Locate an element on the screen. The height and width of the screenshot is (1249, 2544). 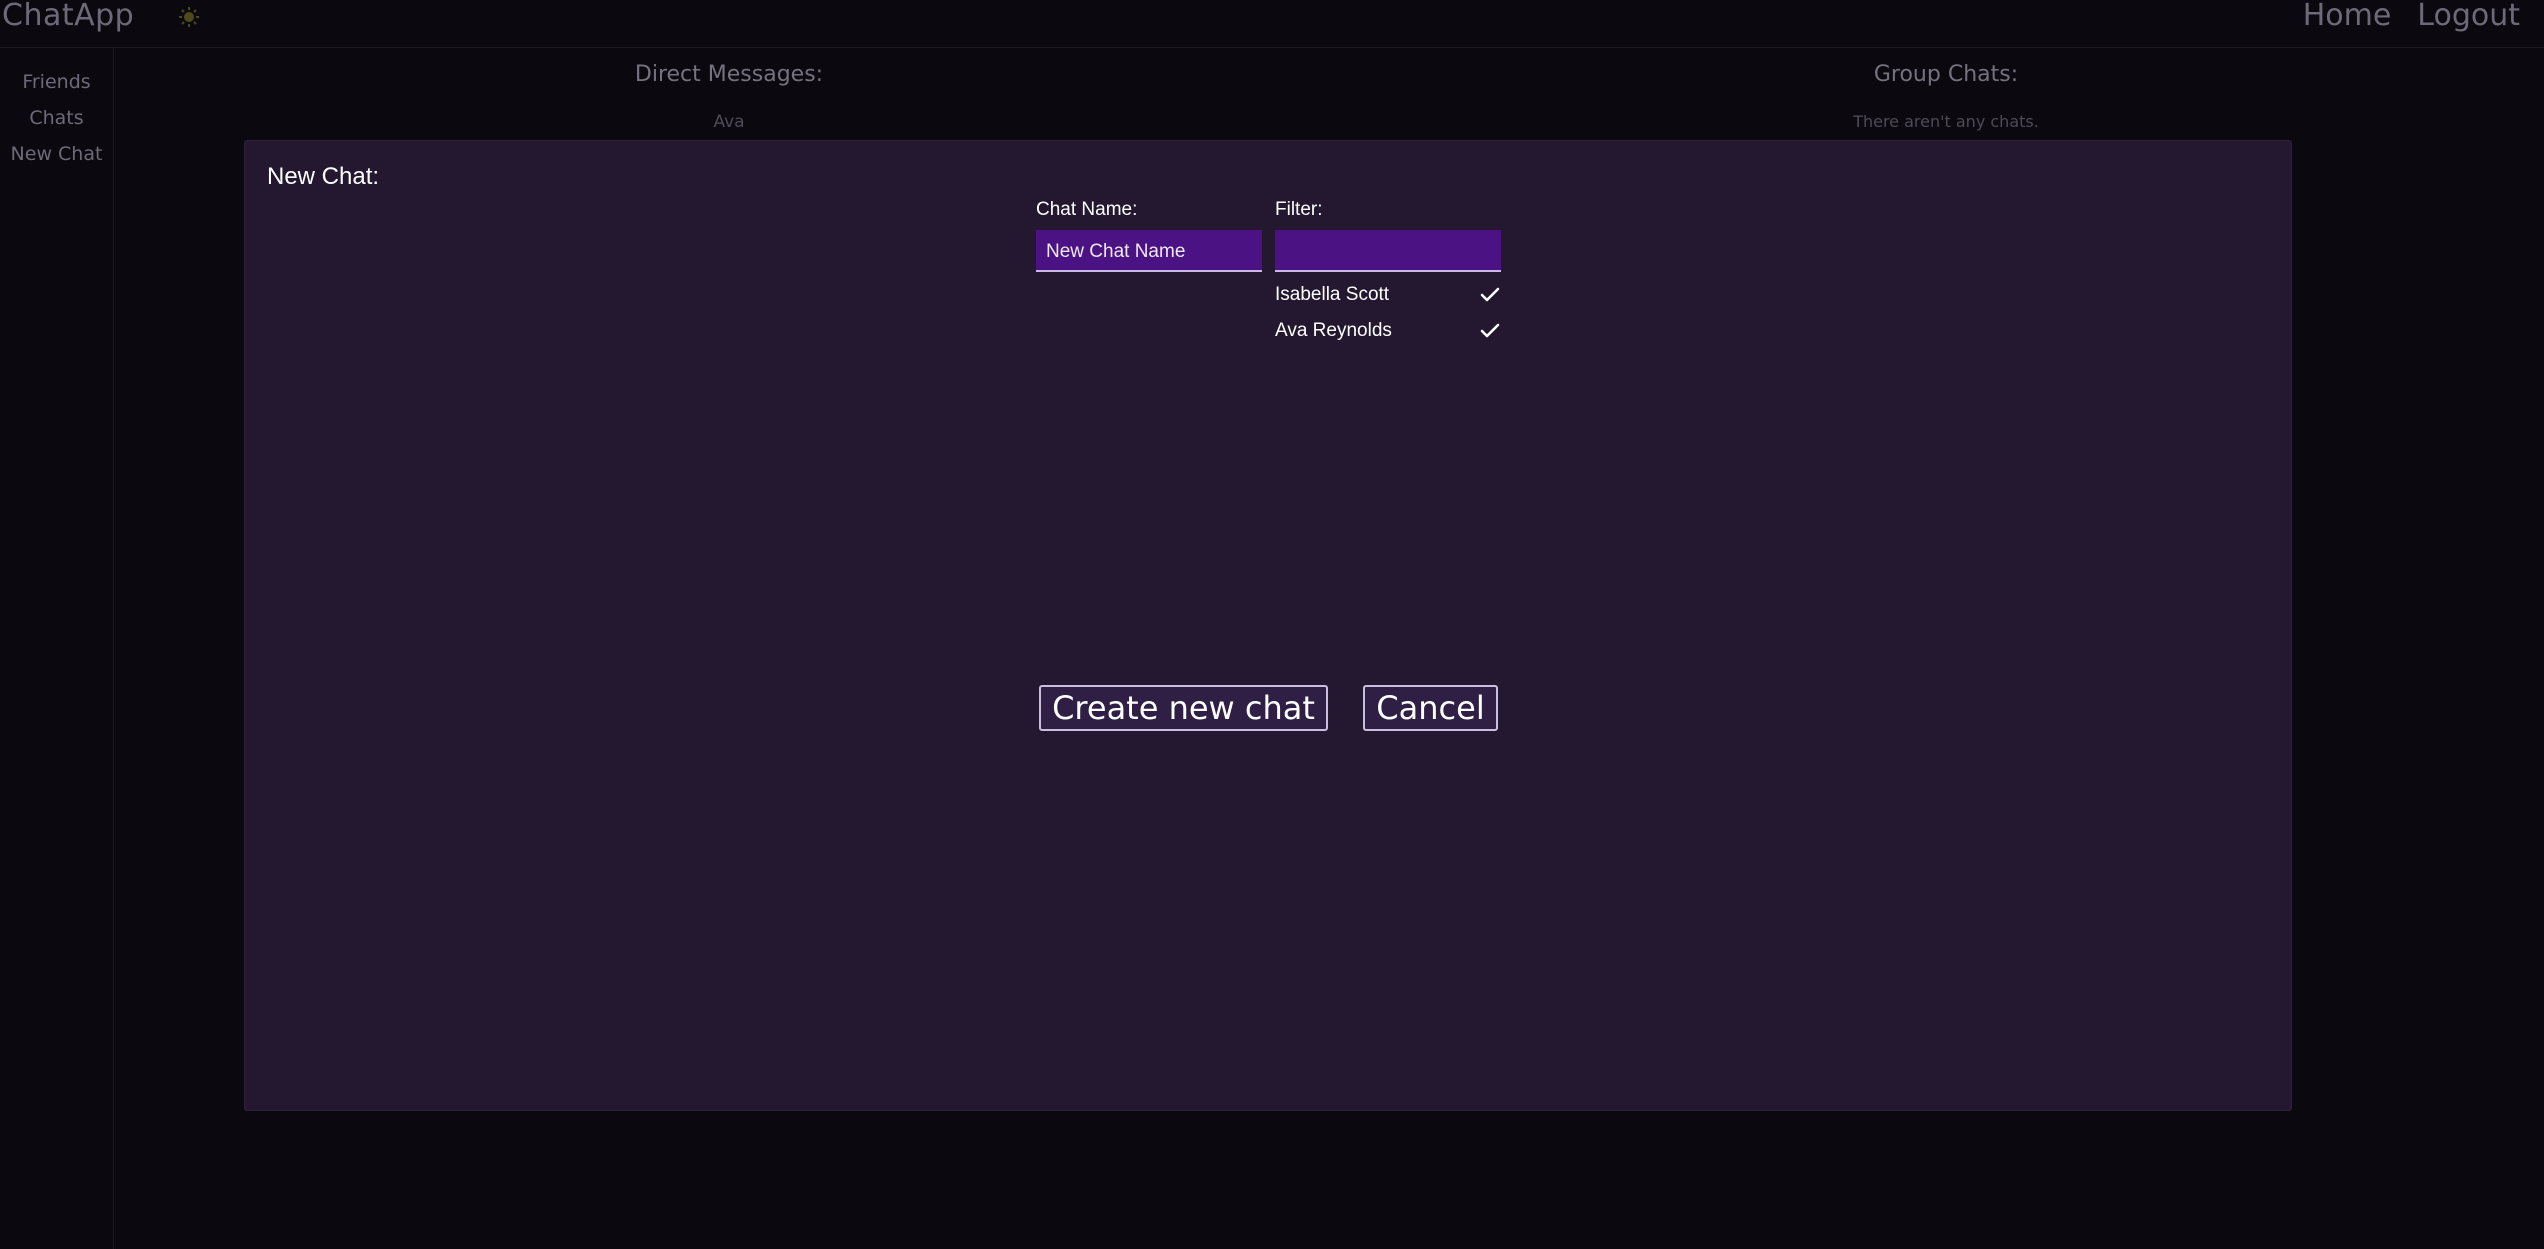
friend-option: Ava Reynolds is located at coordinates (1388, 331).